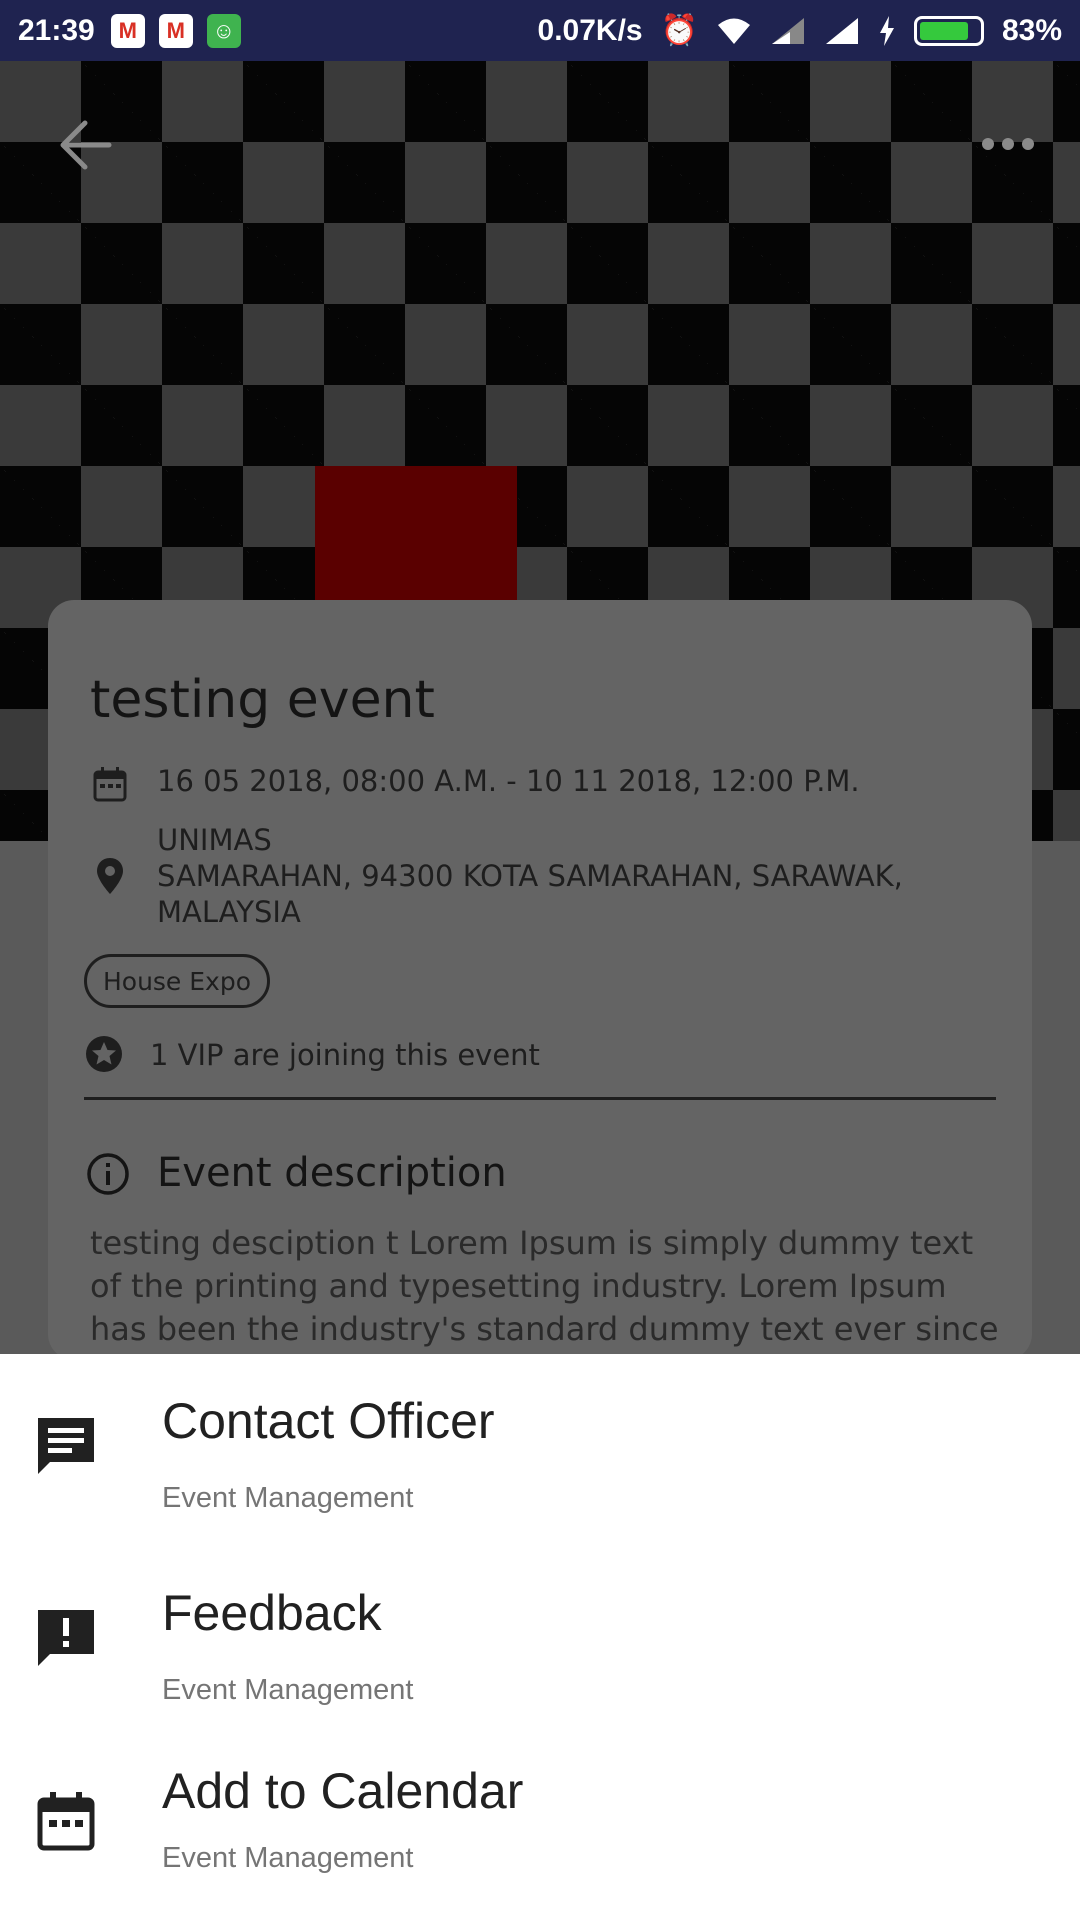 Image resolution: width=1080 pixels, height=1920 pixels. I want to click on sheet-item-contact-officer: Contact Officer Event Management, so click(540, 1449).